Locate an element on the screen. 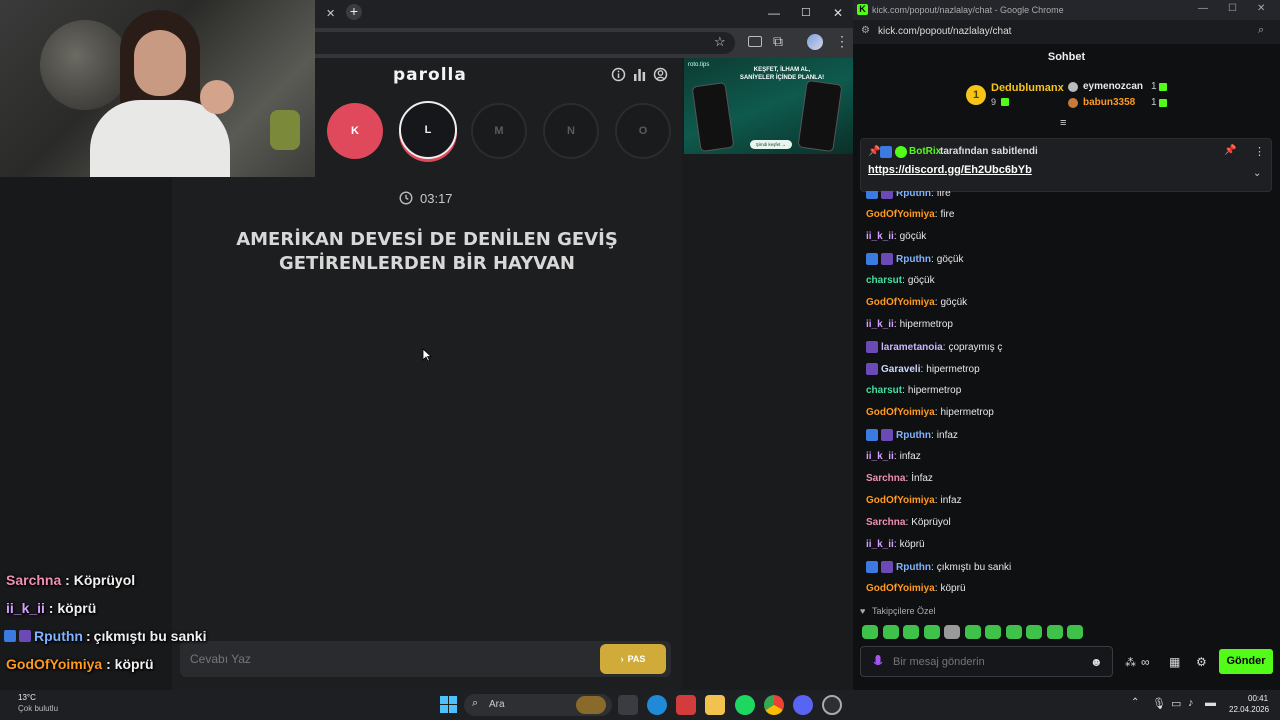  clock-time: 00:41 is located at coordinates (1258, 698).